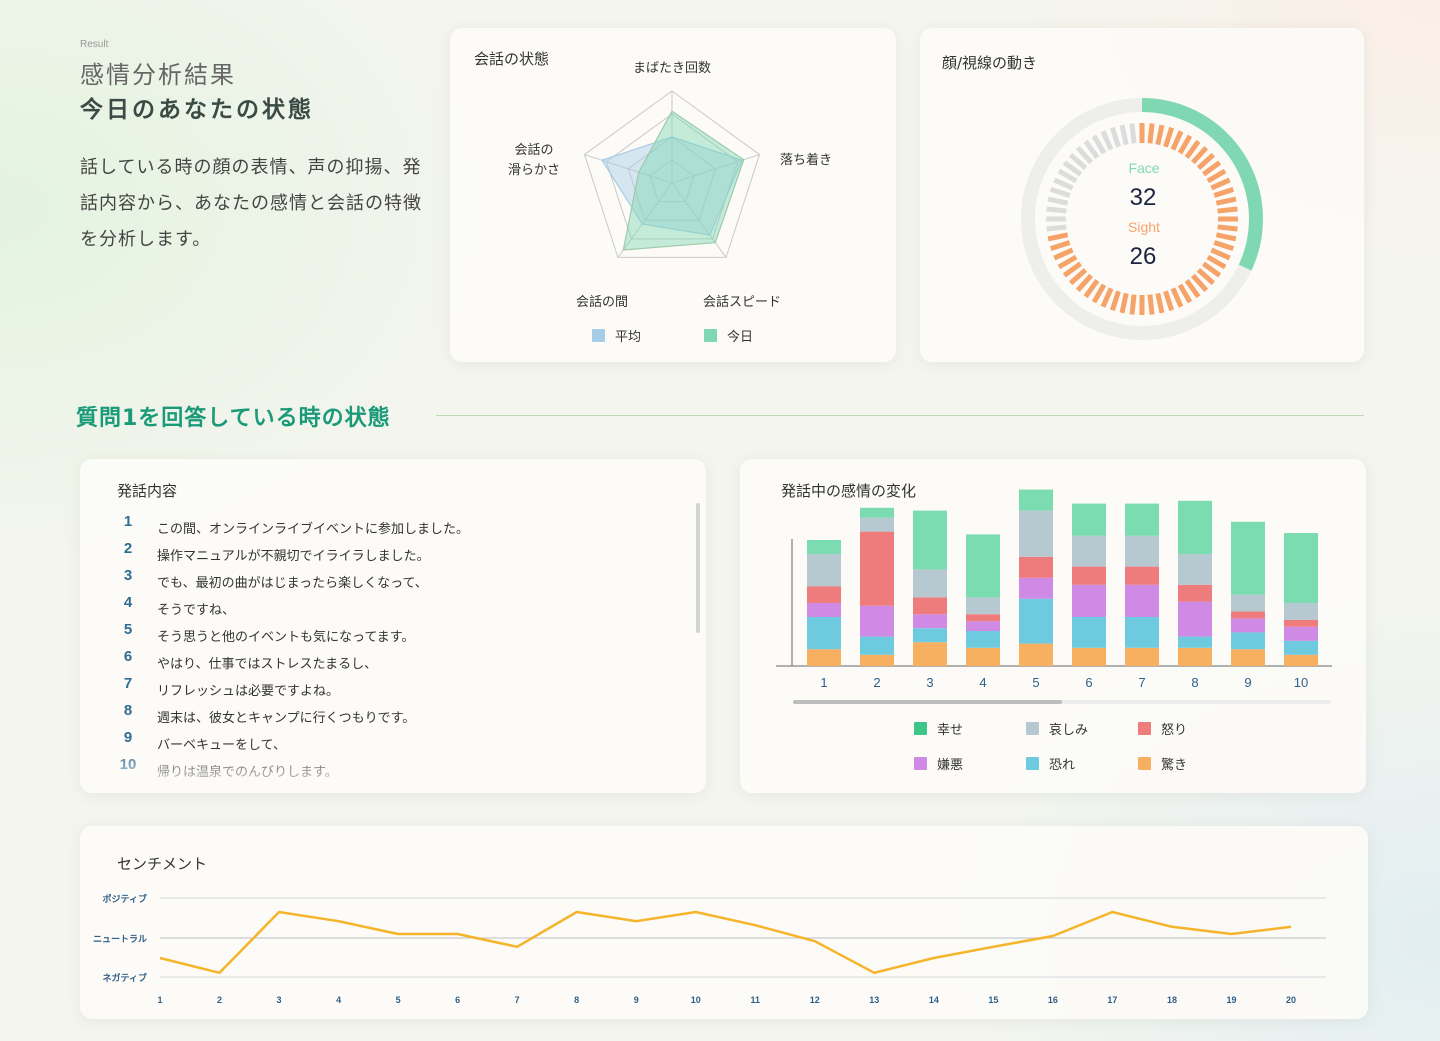 This screenshot has height=1041, width=1440. What do you see at coordinates (286, 718) in the screenshot?
I see `speech-line-text: 週末は、彼女とキャンプに行くつもりです。` at bounding box center [286, 718].